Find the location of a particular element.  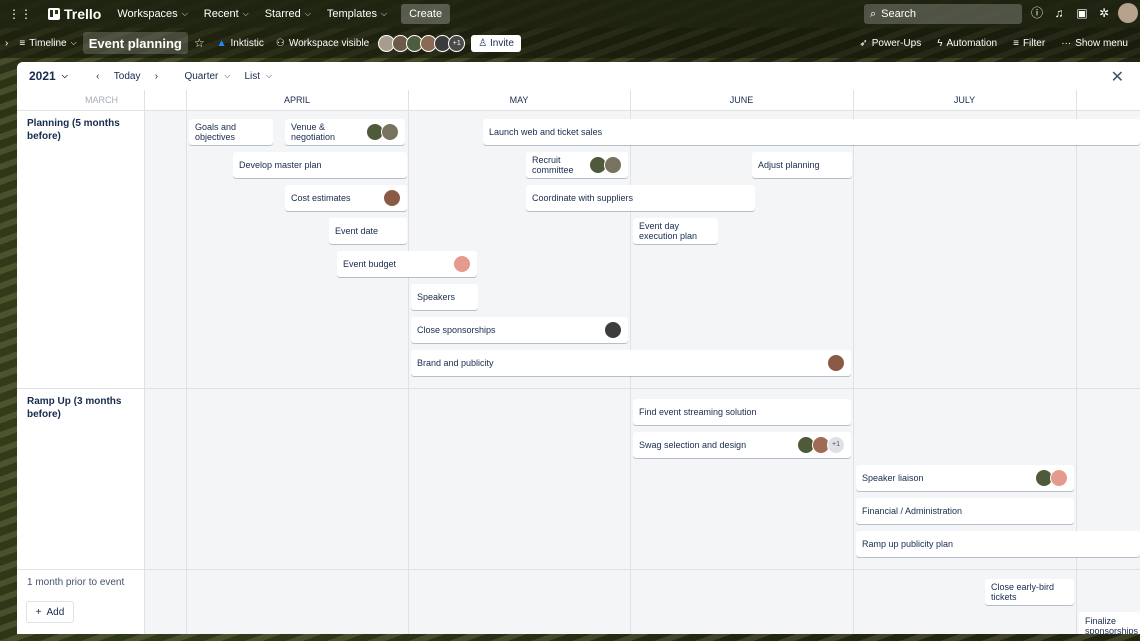

recent-menu: Recent ⌵ is located at coordinates (226, 14).